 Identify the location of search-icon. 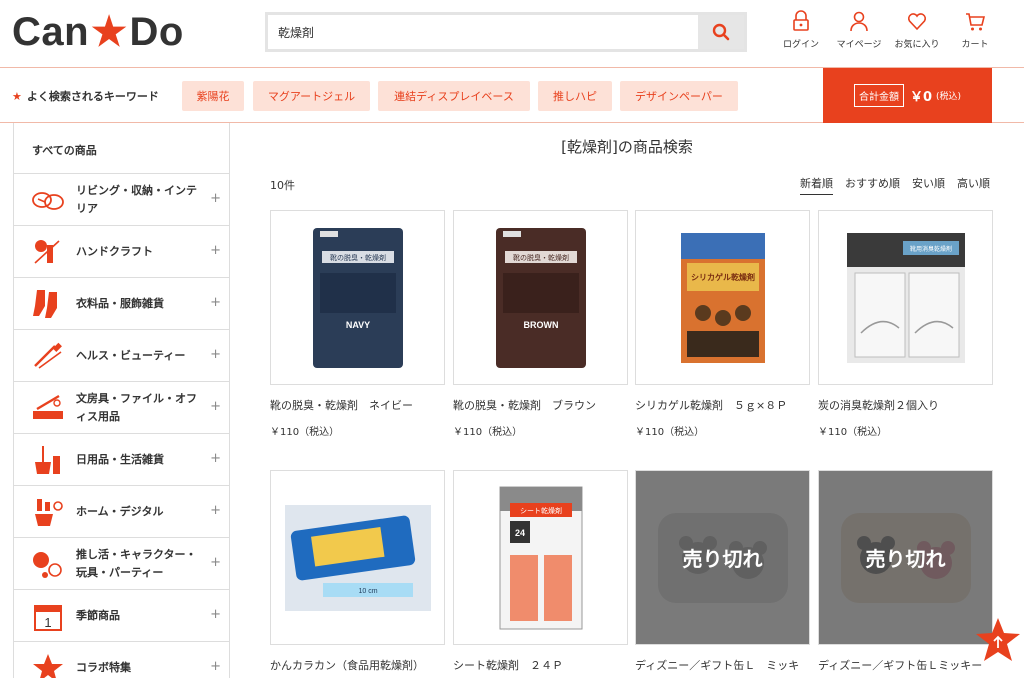
(721, 32).